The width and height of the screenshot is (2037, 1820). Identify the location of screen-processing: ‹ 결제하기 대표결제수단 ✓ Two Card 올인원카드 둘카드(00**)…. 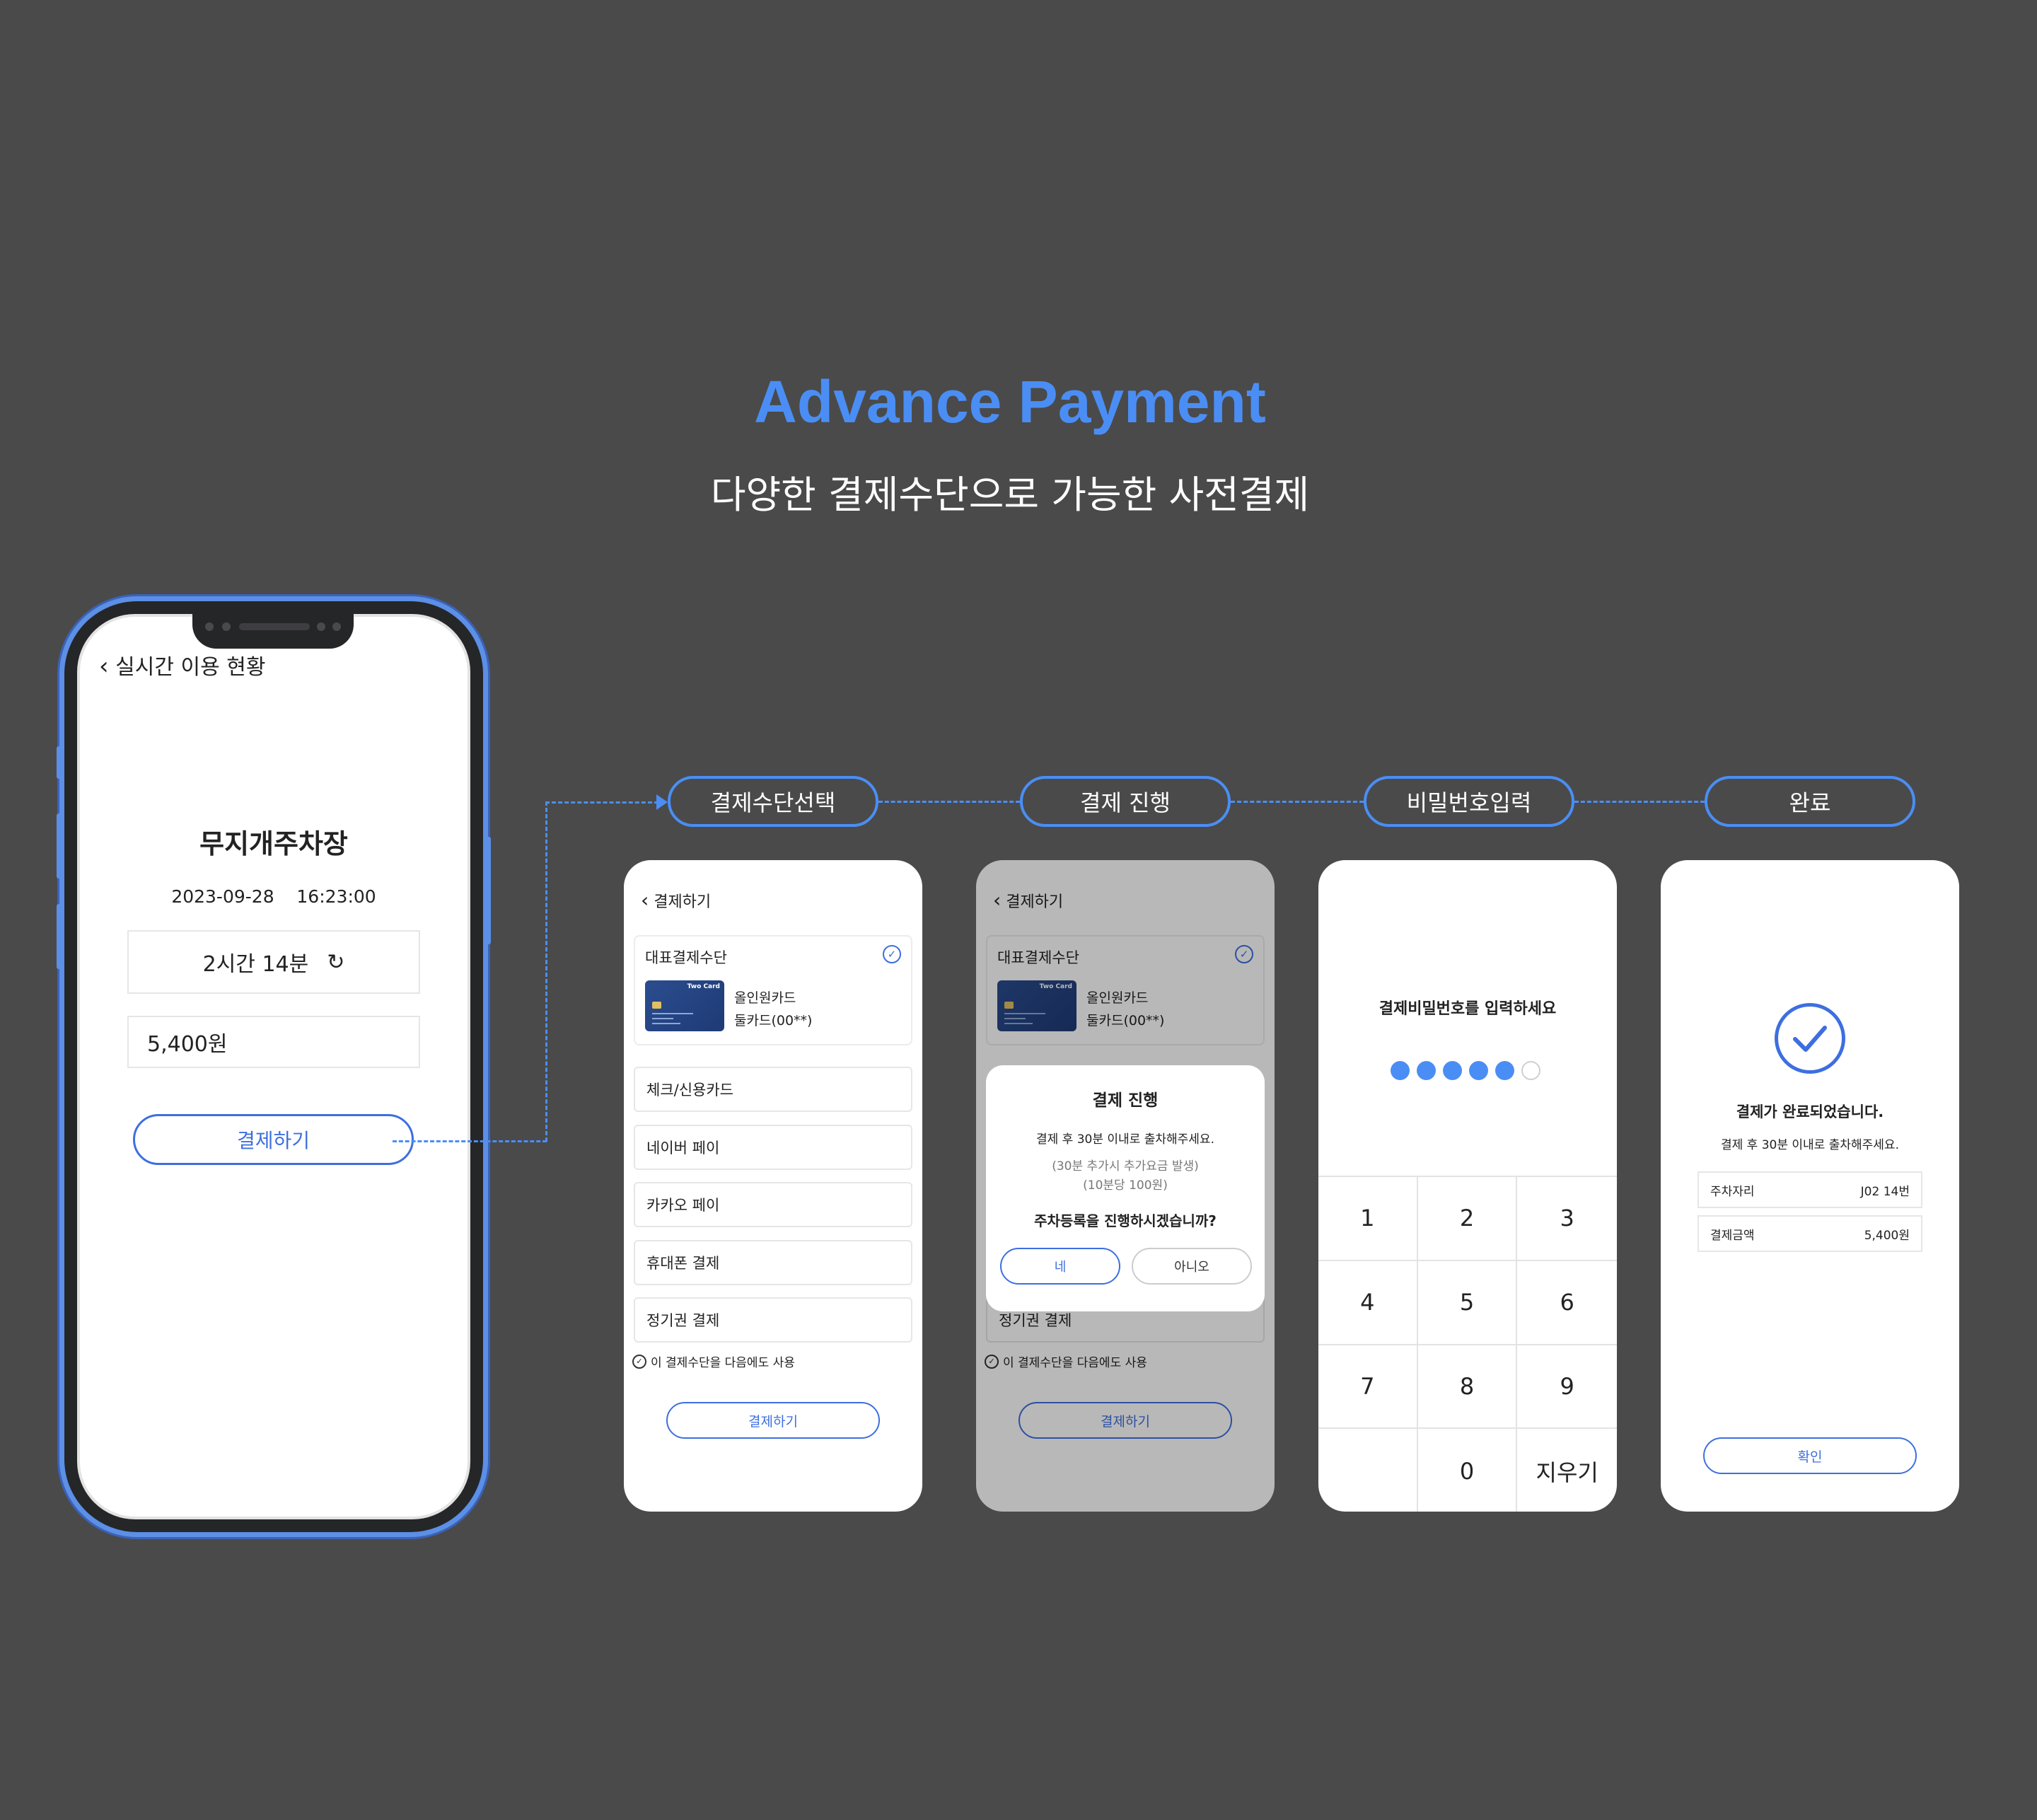
(1125, 1186).